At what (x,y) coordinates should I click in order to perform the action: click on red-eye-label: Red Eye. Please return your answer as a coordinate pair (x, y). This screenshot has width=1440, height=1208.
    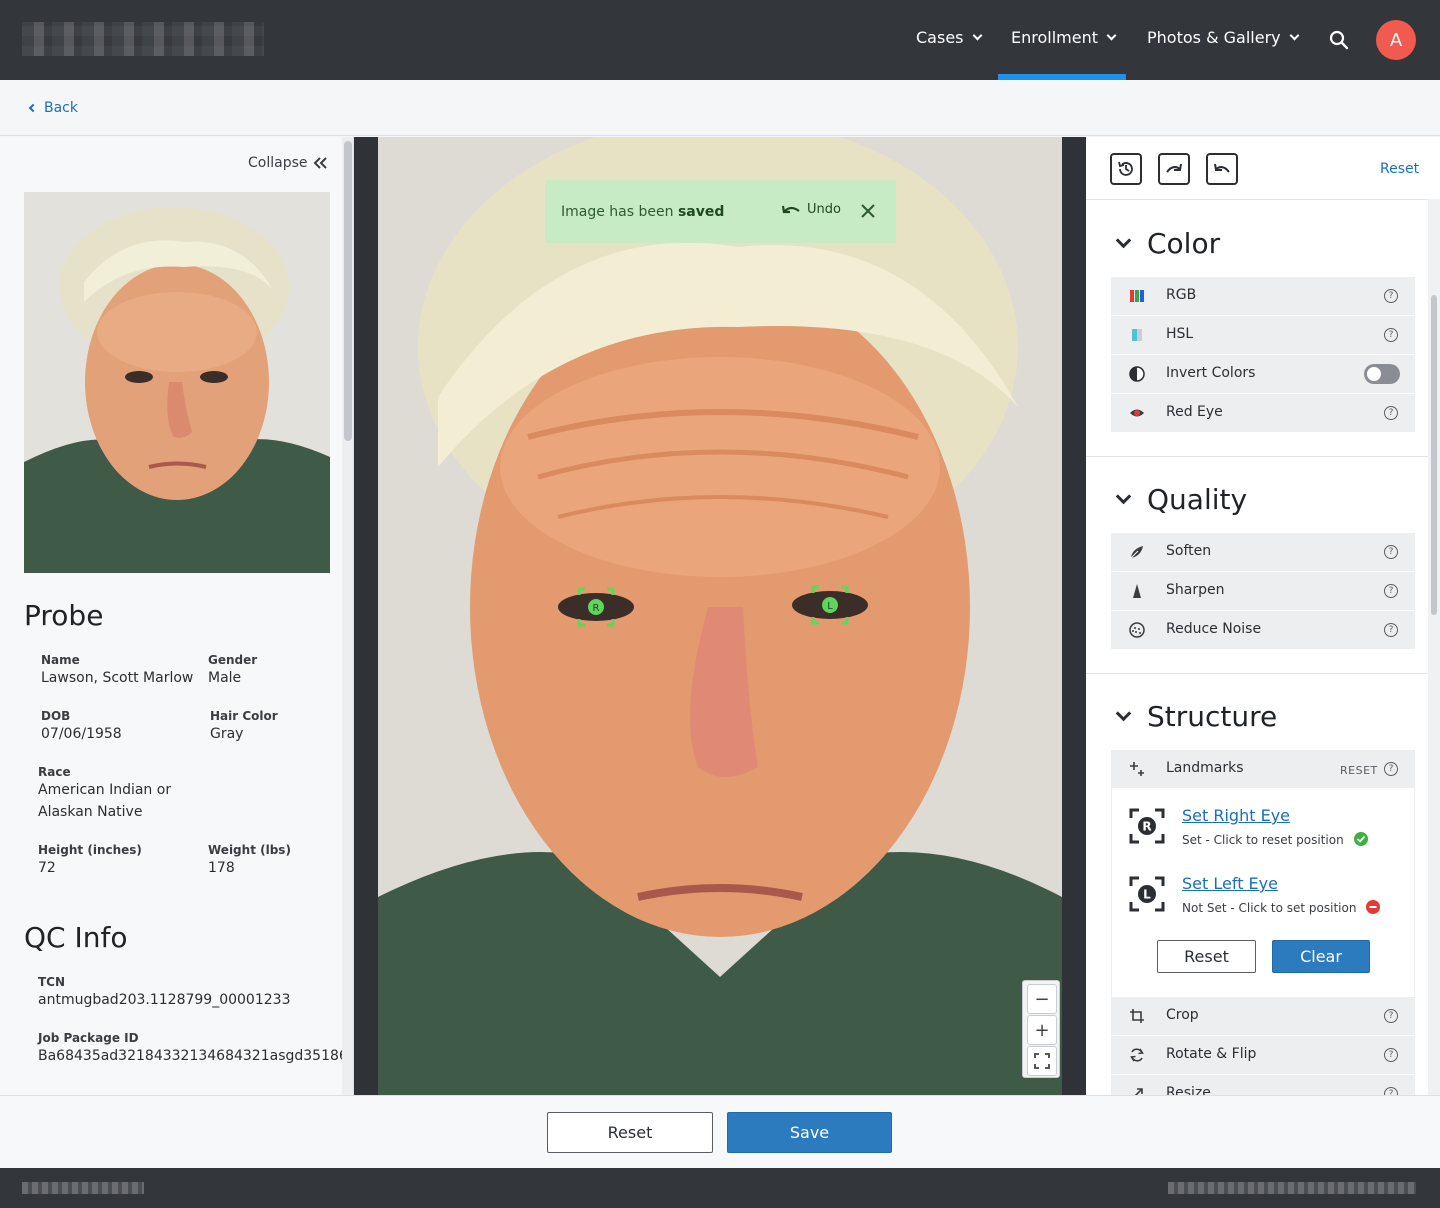
    Looking at the image, I should click on (1194, 412).